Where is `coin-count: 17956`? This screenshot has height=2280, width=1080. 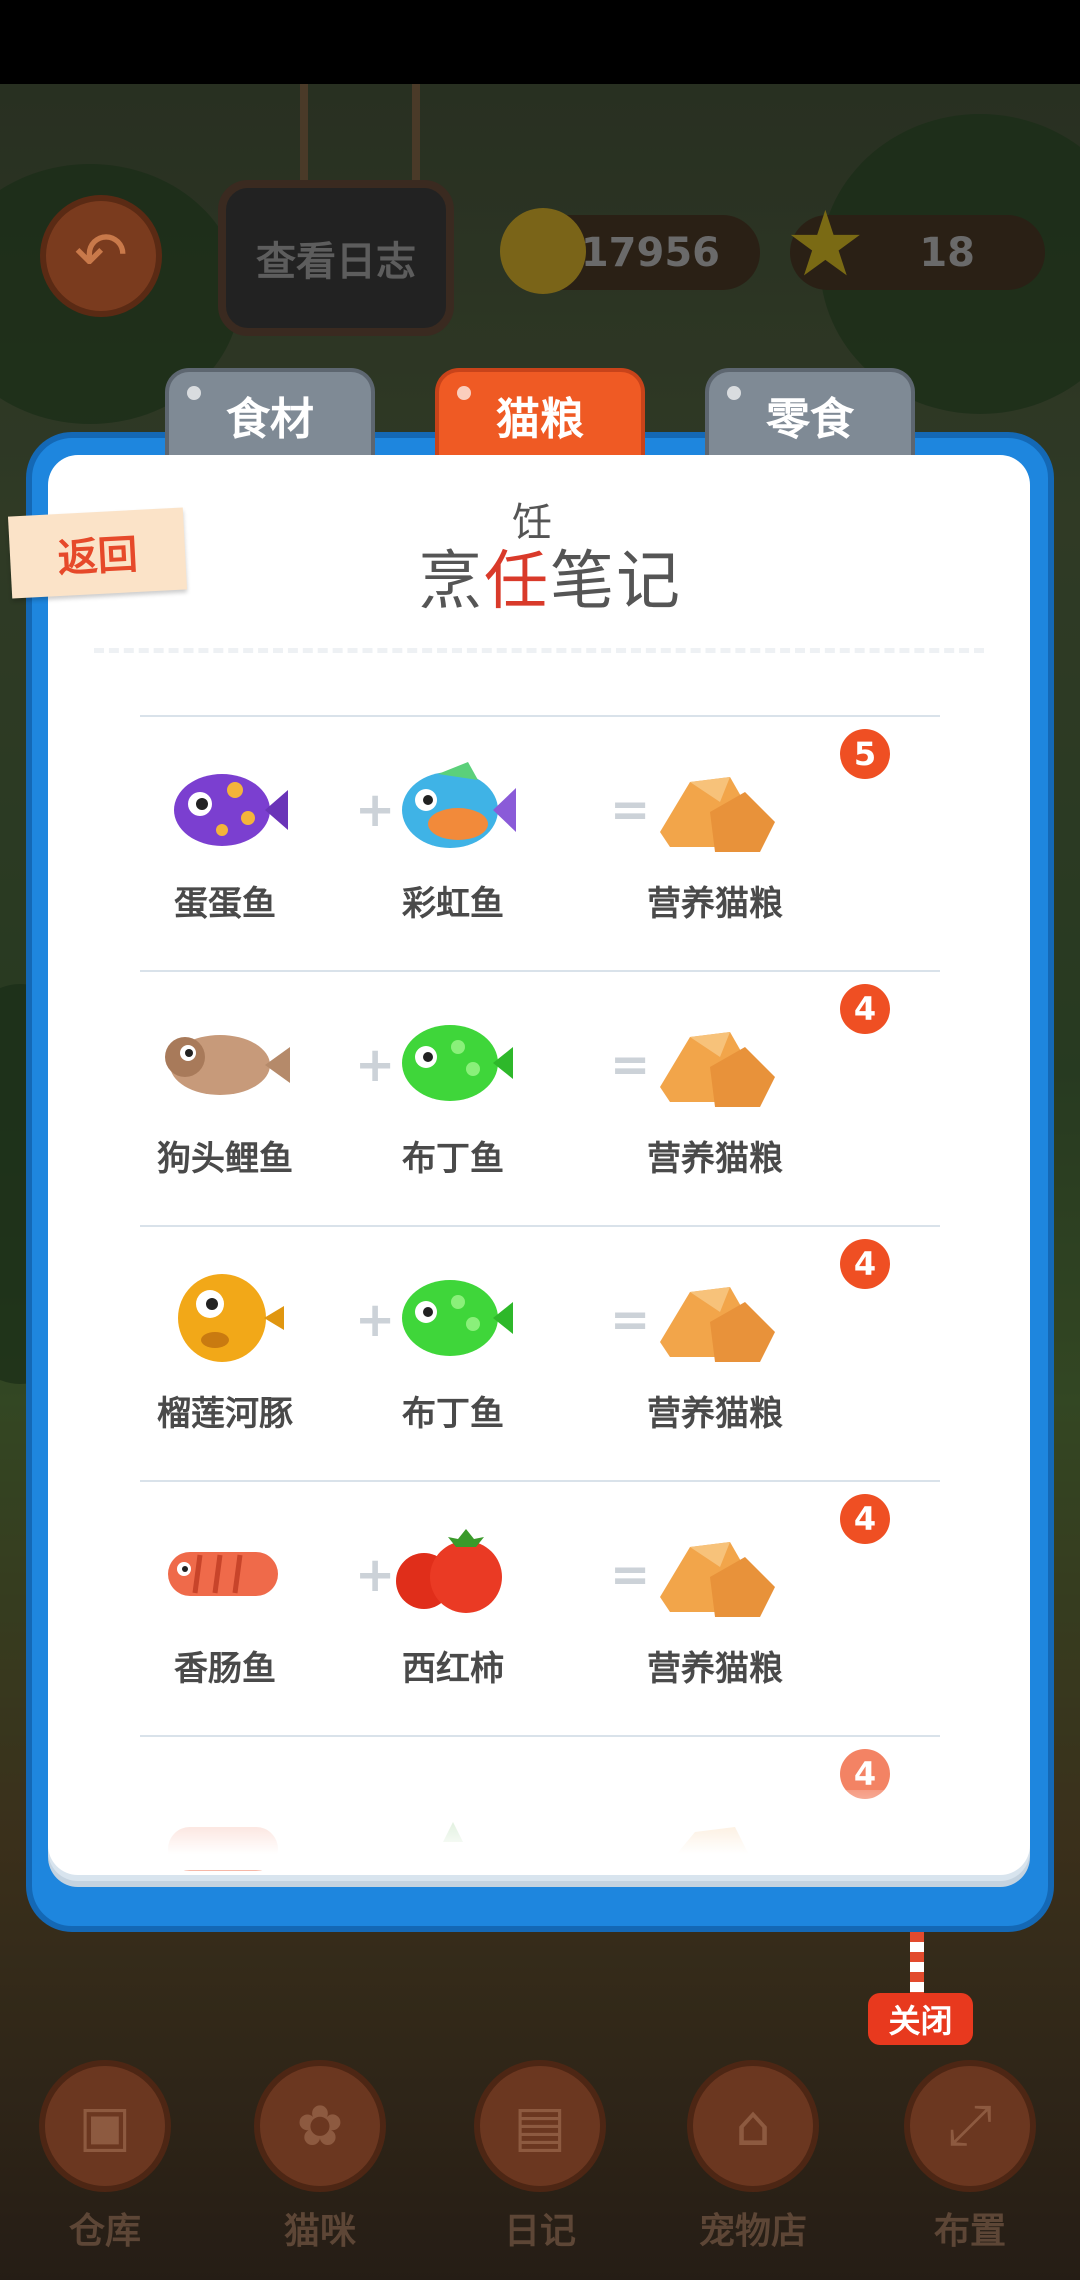
coin-count: 17956 is located at coordinates (650, 252).